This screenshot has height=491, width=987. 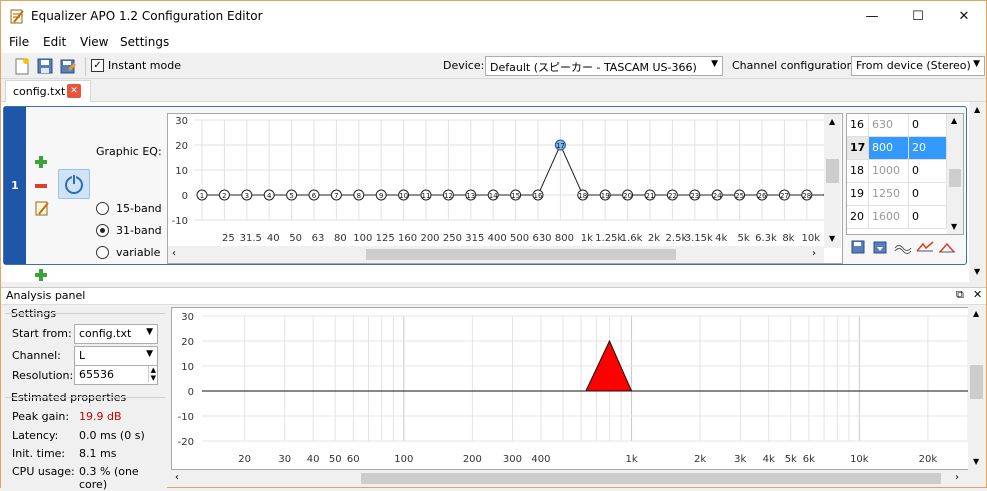 I want to click on tab-label: config.txt, so click(x=39, y=91).